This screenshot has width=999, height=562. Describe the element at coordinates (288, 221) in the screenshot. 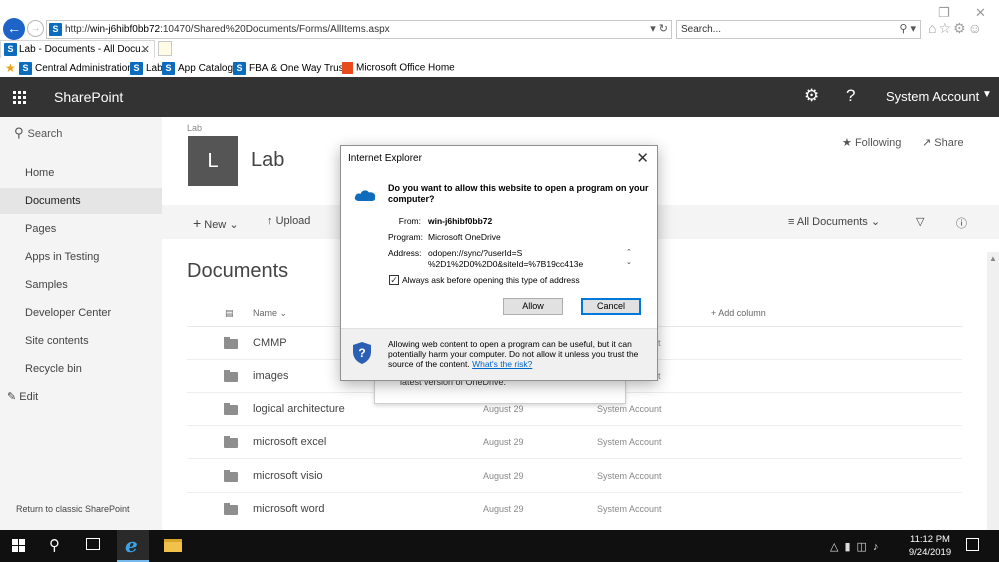

I see `upload-button: ↑ Upload` at that location.